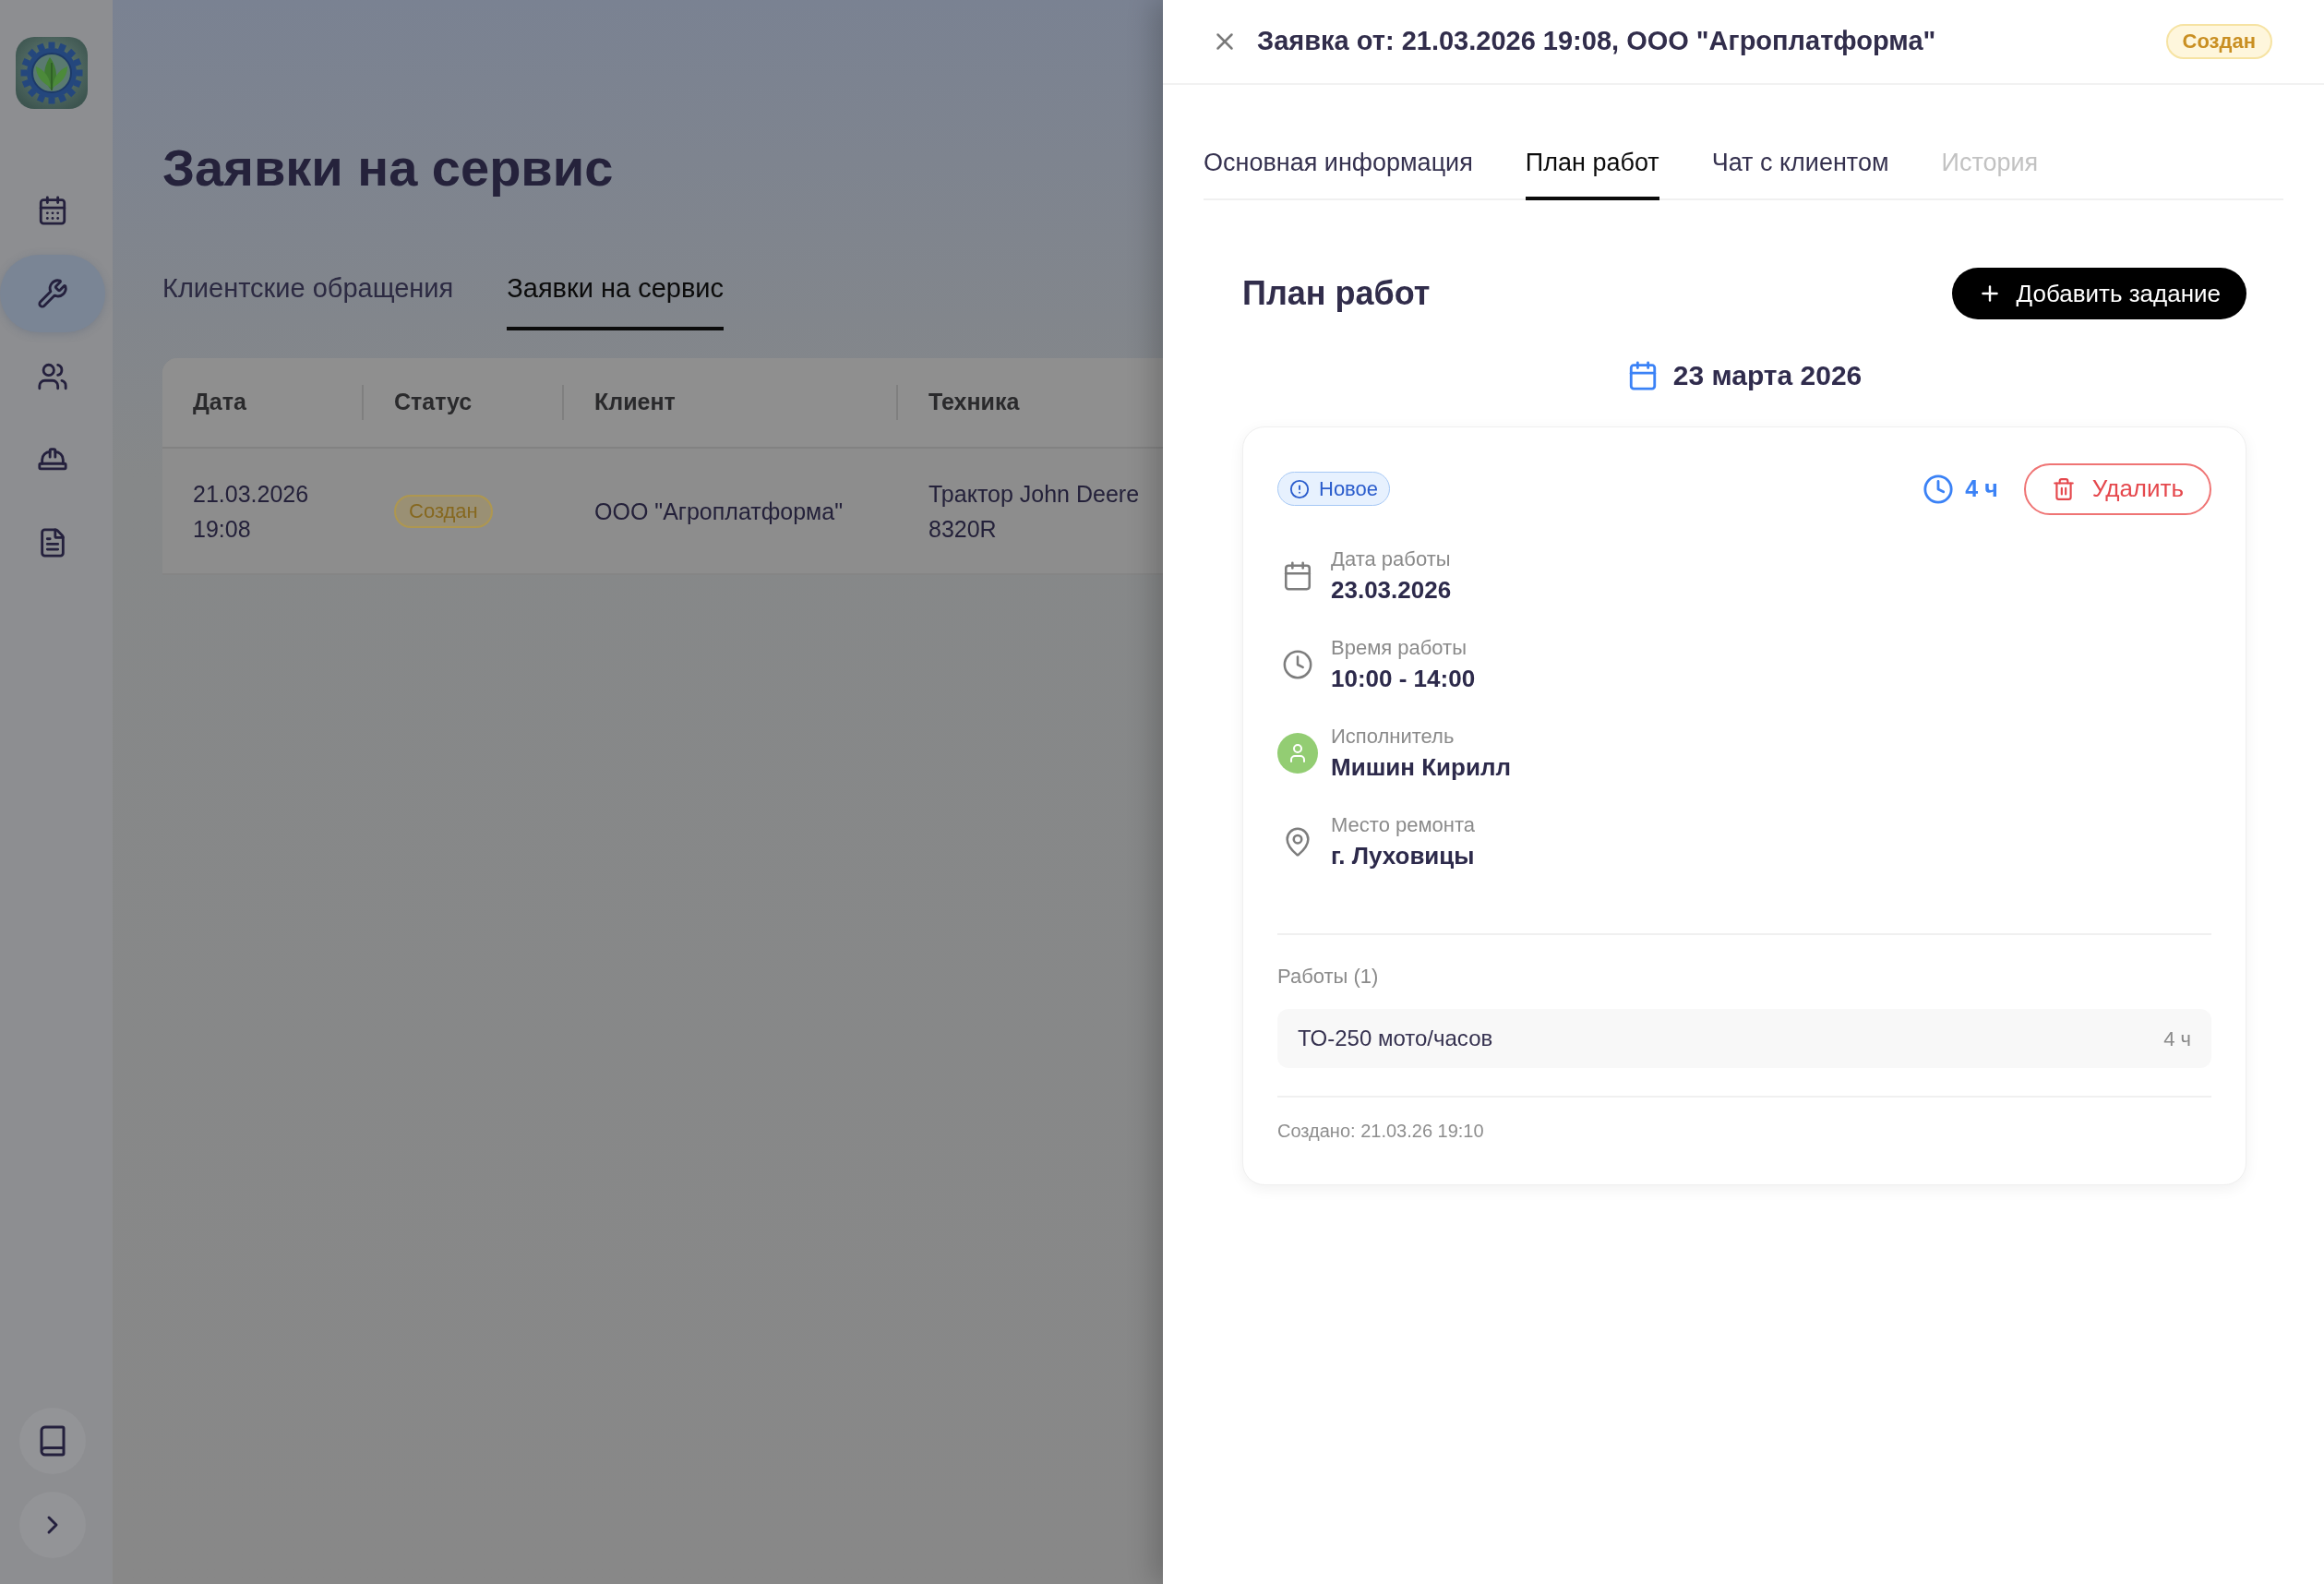 This screenshot has height=1584, width=2324. What do you see at coordinates (1395, 1038) in the screenshot?
I see `work-name: ТО-250 мото/часов` at bounding box center [1395, 1038].